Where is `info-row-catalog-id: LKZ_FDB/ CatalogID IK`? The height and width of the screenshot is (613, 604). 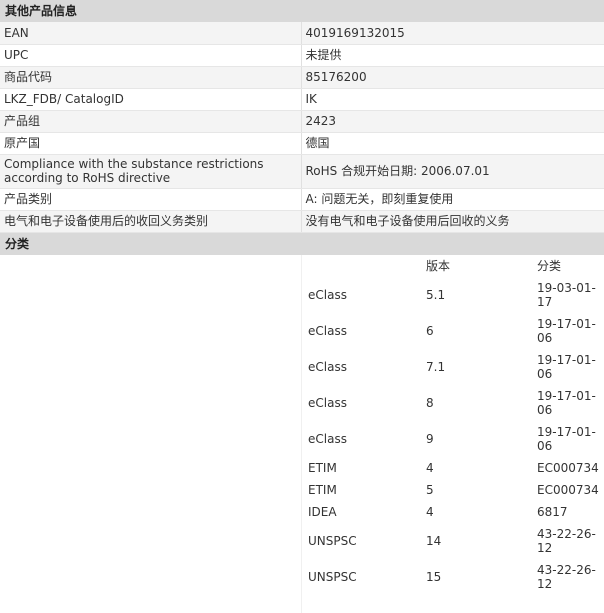 info-row-catalog-id: LKZ_FDB/ CatalogID IK is located at coordinates (302, 99).